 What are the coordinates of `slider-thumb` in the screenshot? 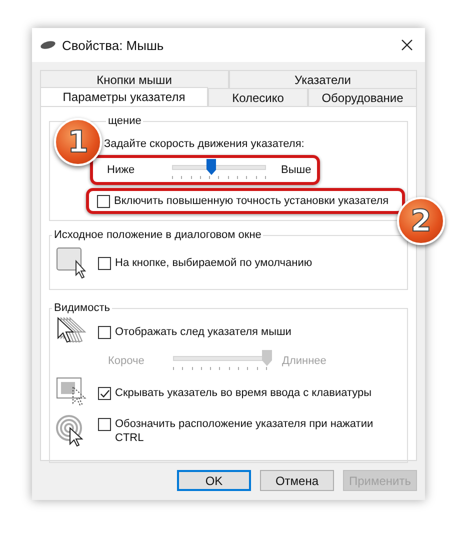 It's located at (211, 167).